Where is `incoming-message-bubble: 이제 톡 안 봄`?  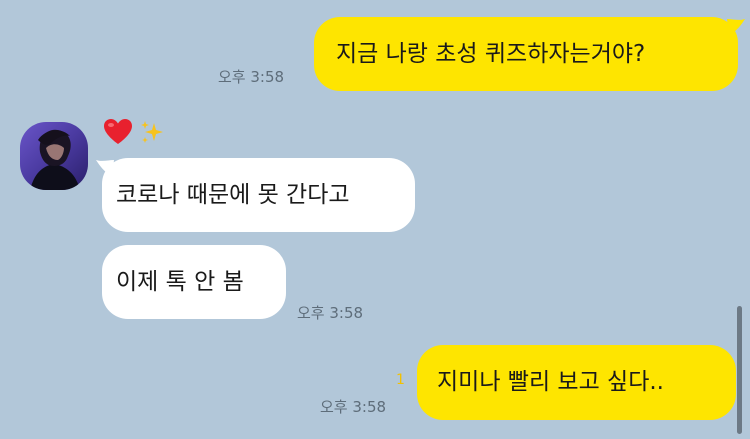 incoming-message-bubble: 이제 톡 안 봄 is located at coordinates (194, 282).